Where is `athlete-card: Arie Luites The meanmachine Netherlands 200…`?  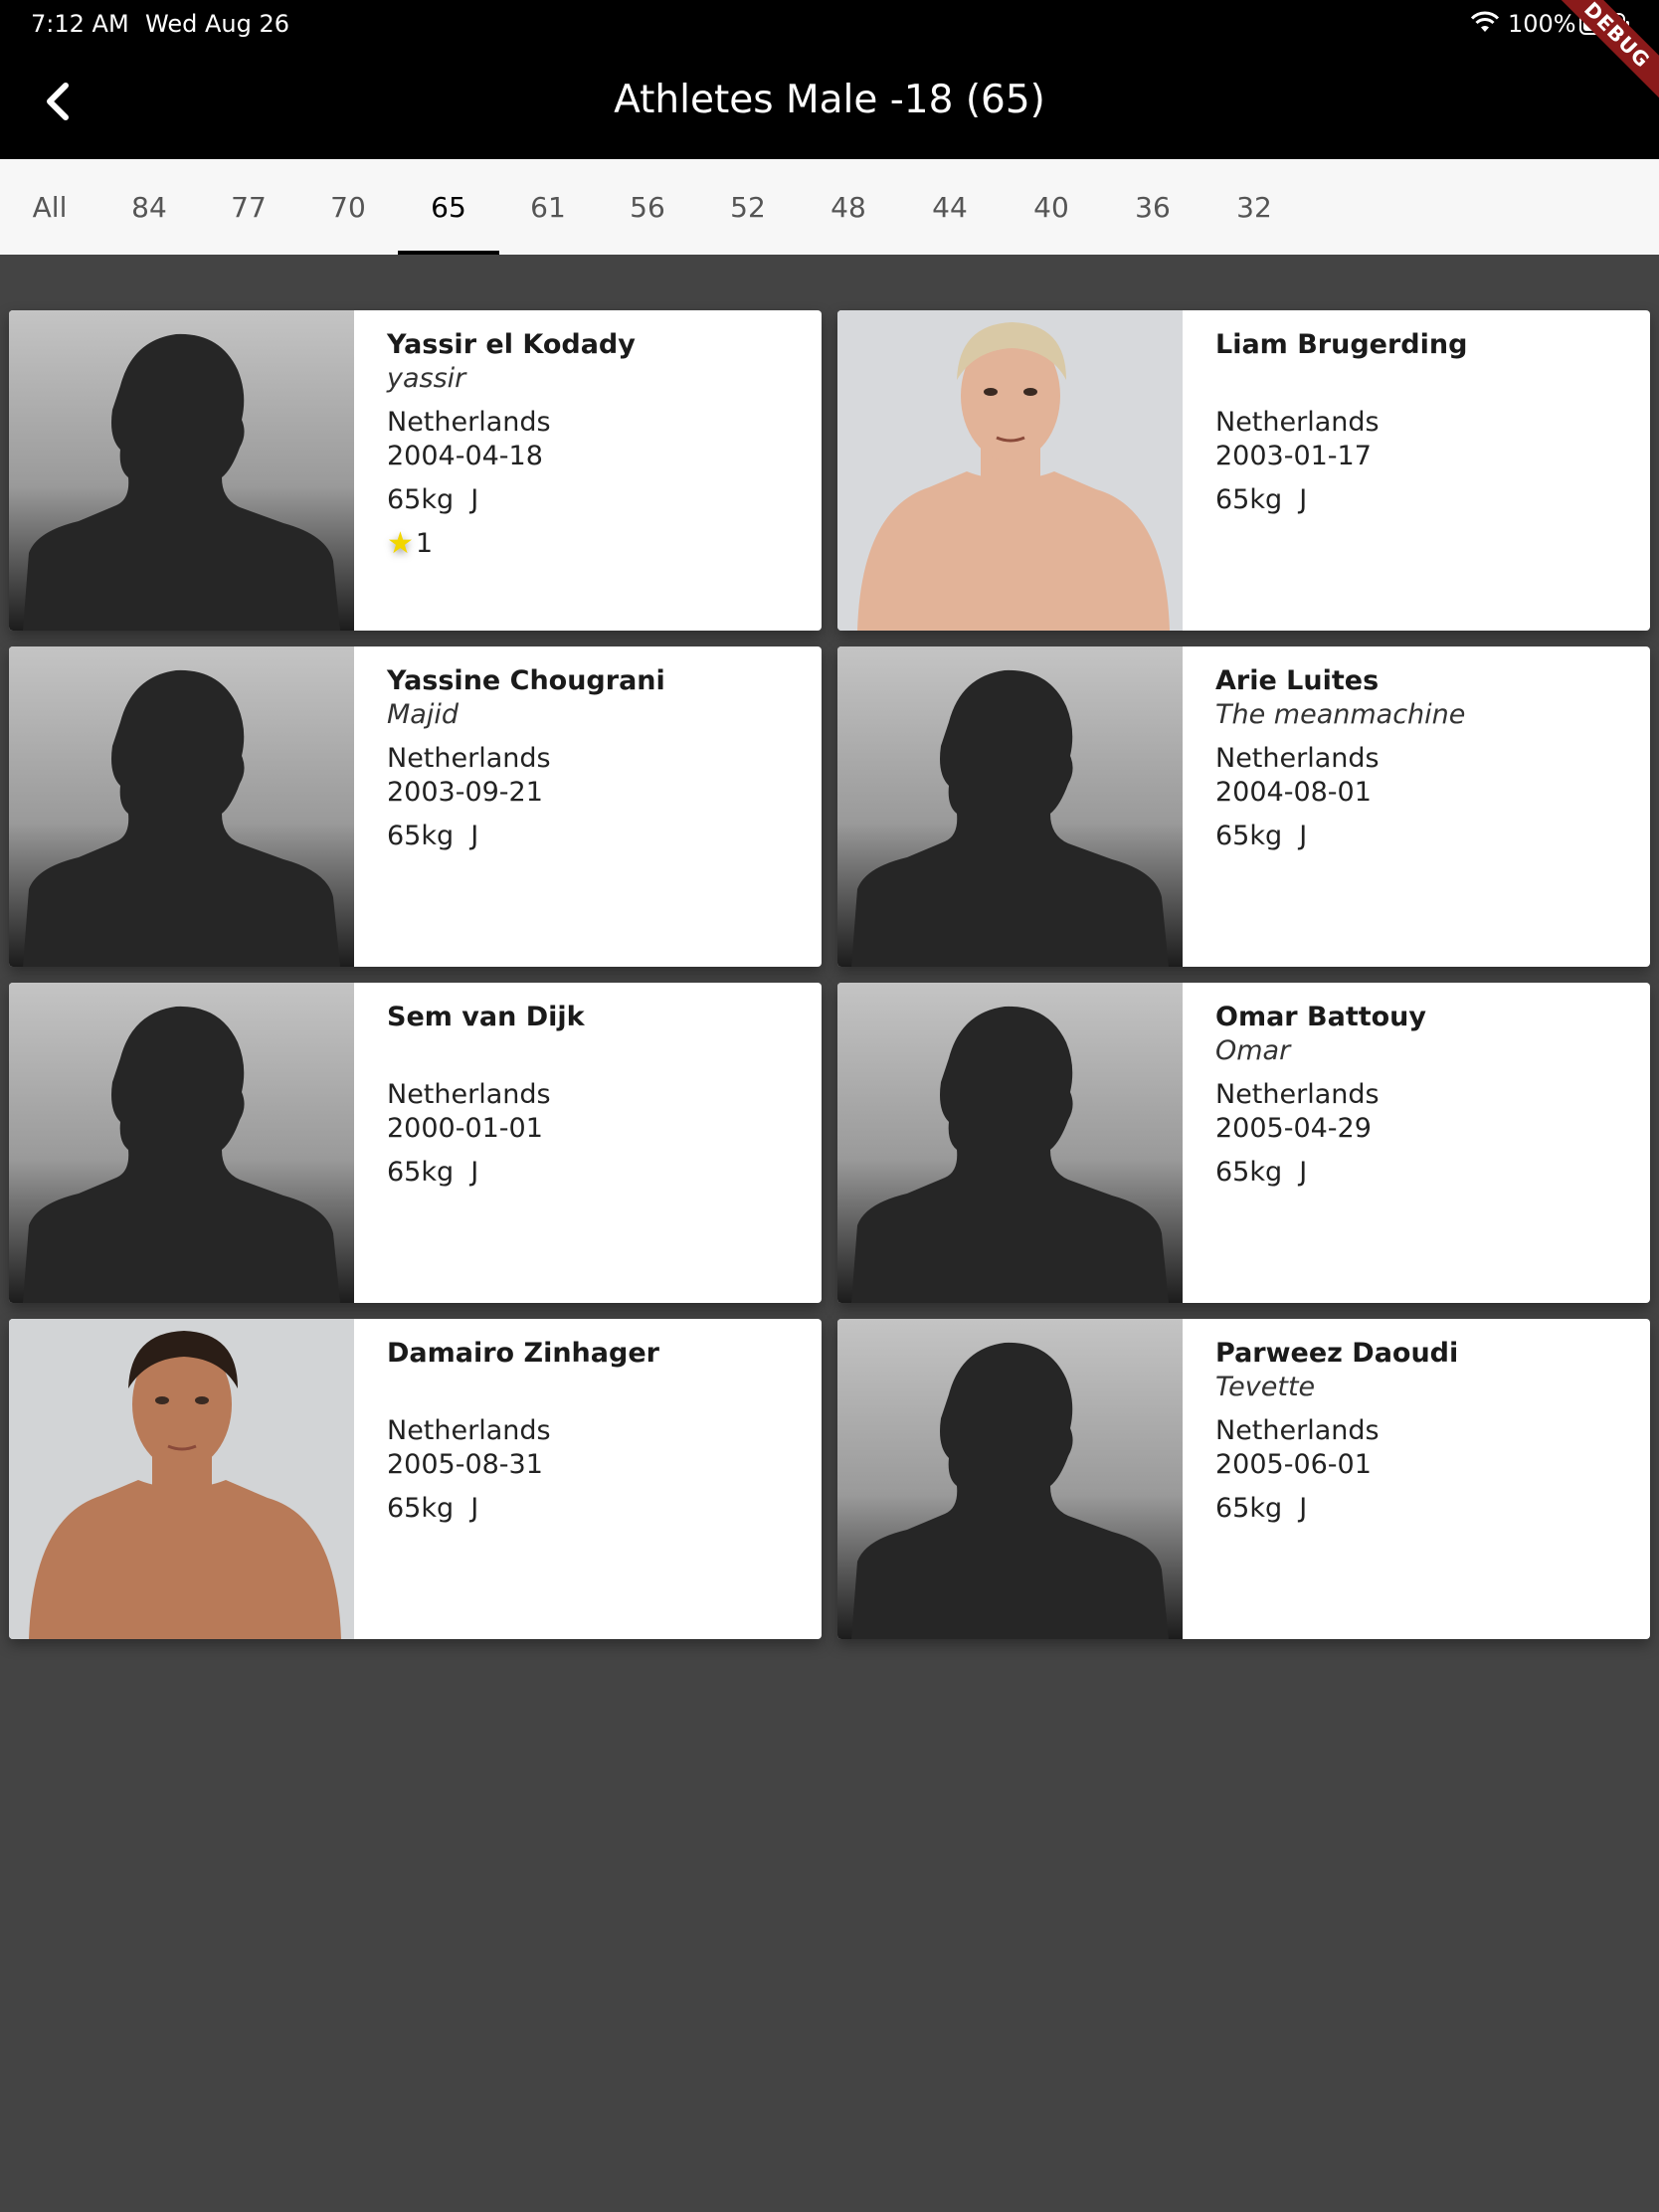
athlete-card: Arie Luites The meanmachine Netherlands 200… is located at coordinates (1243, 806).